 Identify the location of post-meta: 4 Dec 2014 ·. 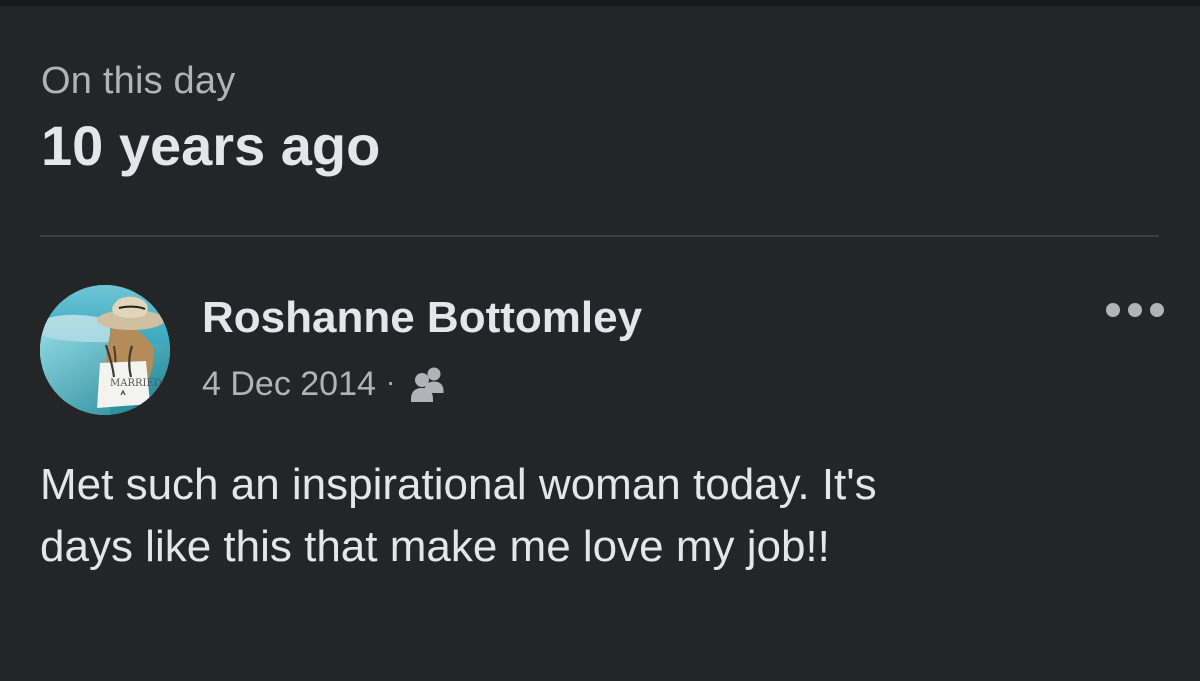
(324, 384).